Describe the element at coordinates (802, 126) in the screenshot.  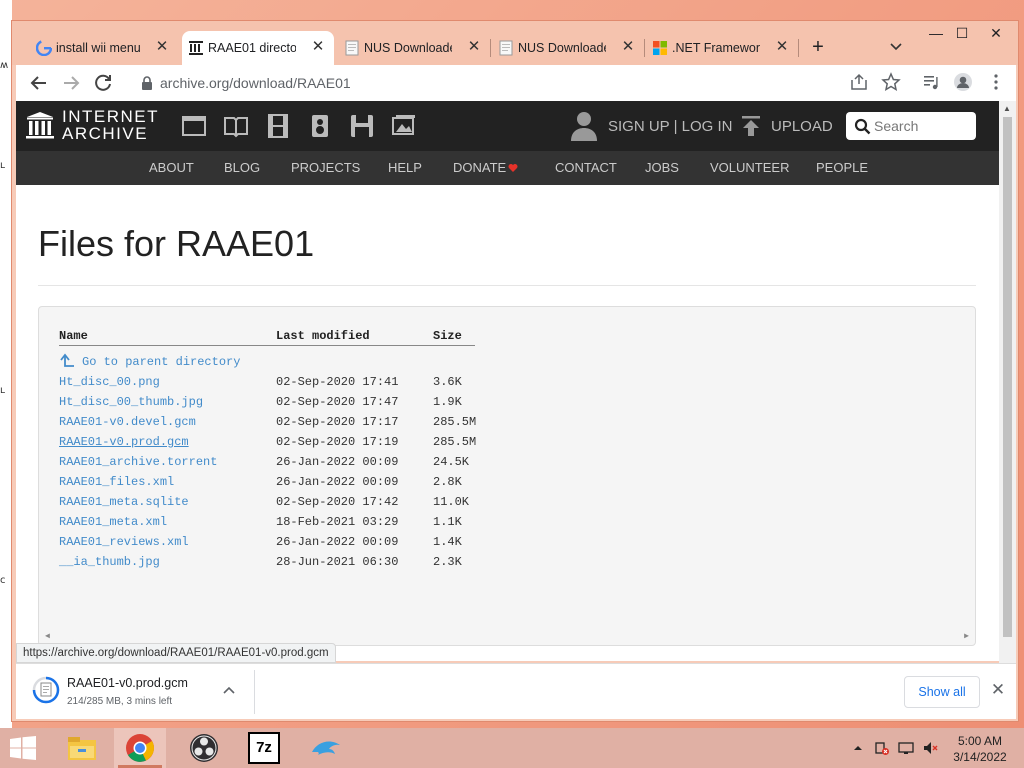
I see `upload-link: UPLOAD` at that location.